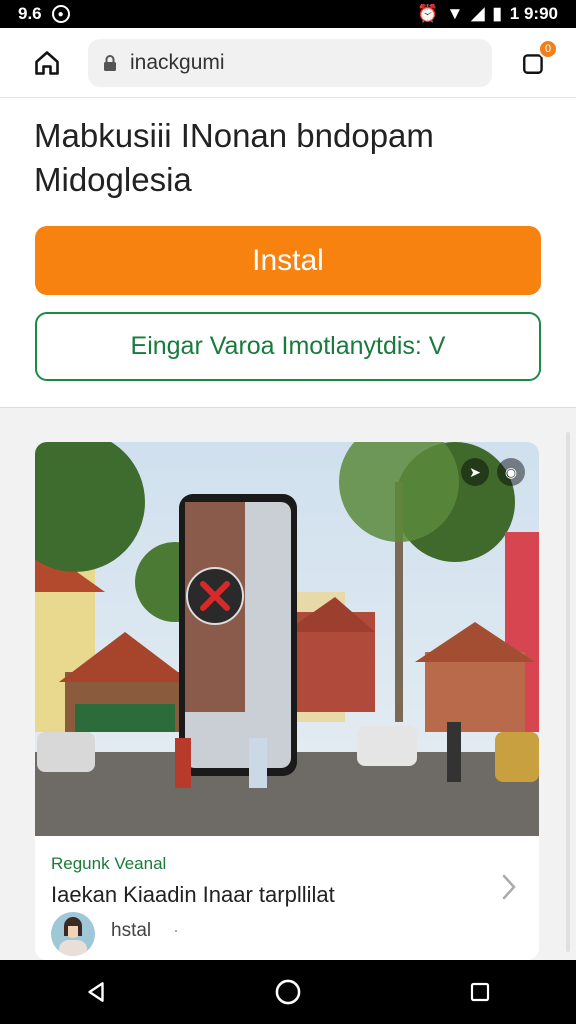 The width and height of the screenshot is (576, 1024). What do you see at coordinates (73, 934) in the screenshot?
I see `avatar` at bounding box center [73, 934].